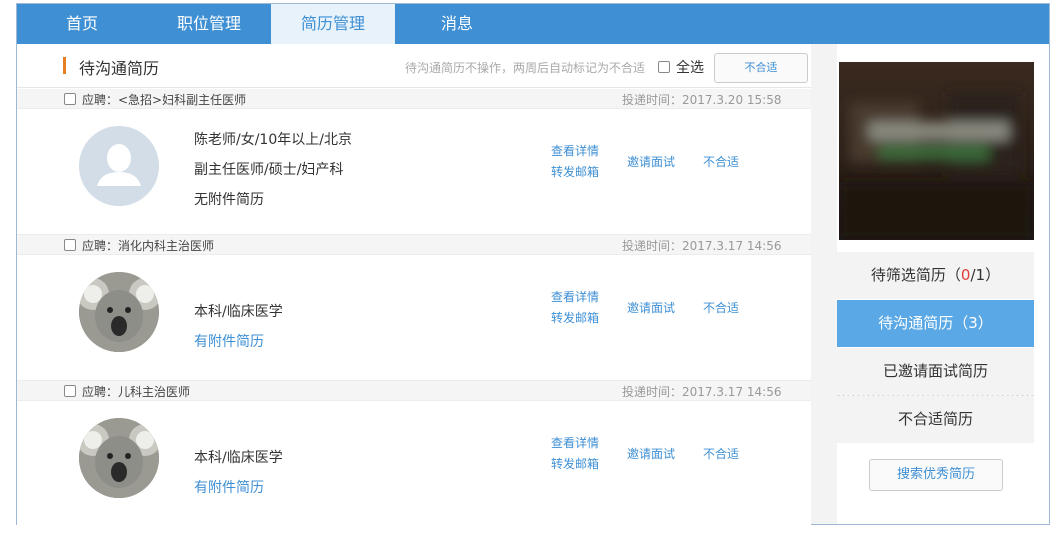 The width and height of the screenshot is (1057, 549). I want to click on candidate-education-info: 副主任医师/硕士/妇产科, so click(269, 170).